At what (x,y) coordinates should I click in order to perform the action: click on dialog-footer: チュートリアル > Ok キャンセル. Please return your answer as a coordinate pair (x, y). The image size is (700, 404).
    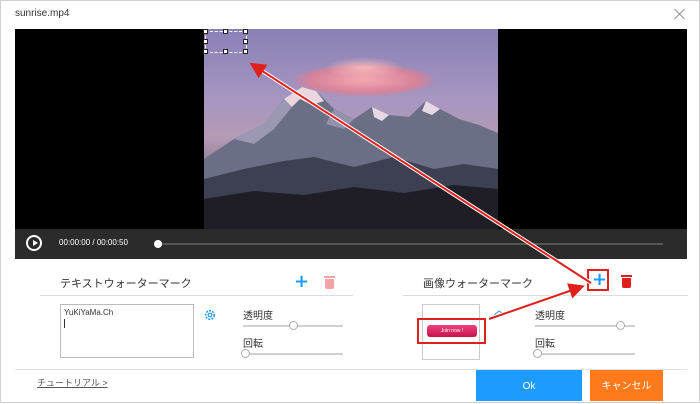
    Looking at the image, I should click on (351, 386).